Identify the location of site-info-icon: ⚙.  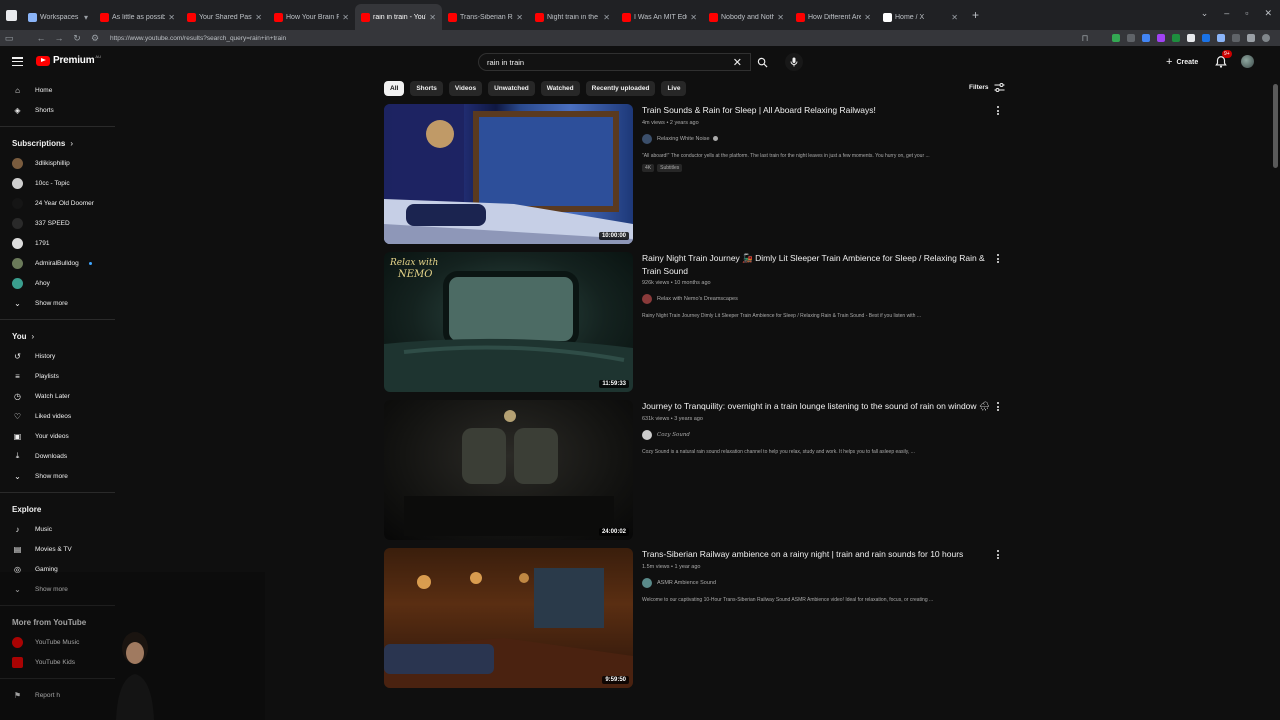
(95, 38).